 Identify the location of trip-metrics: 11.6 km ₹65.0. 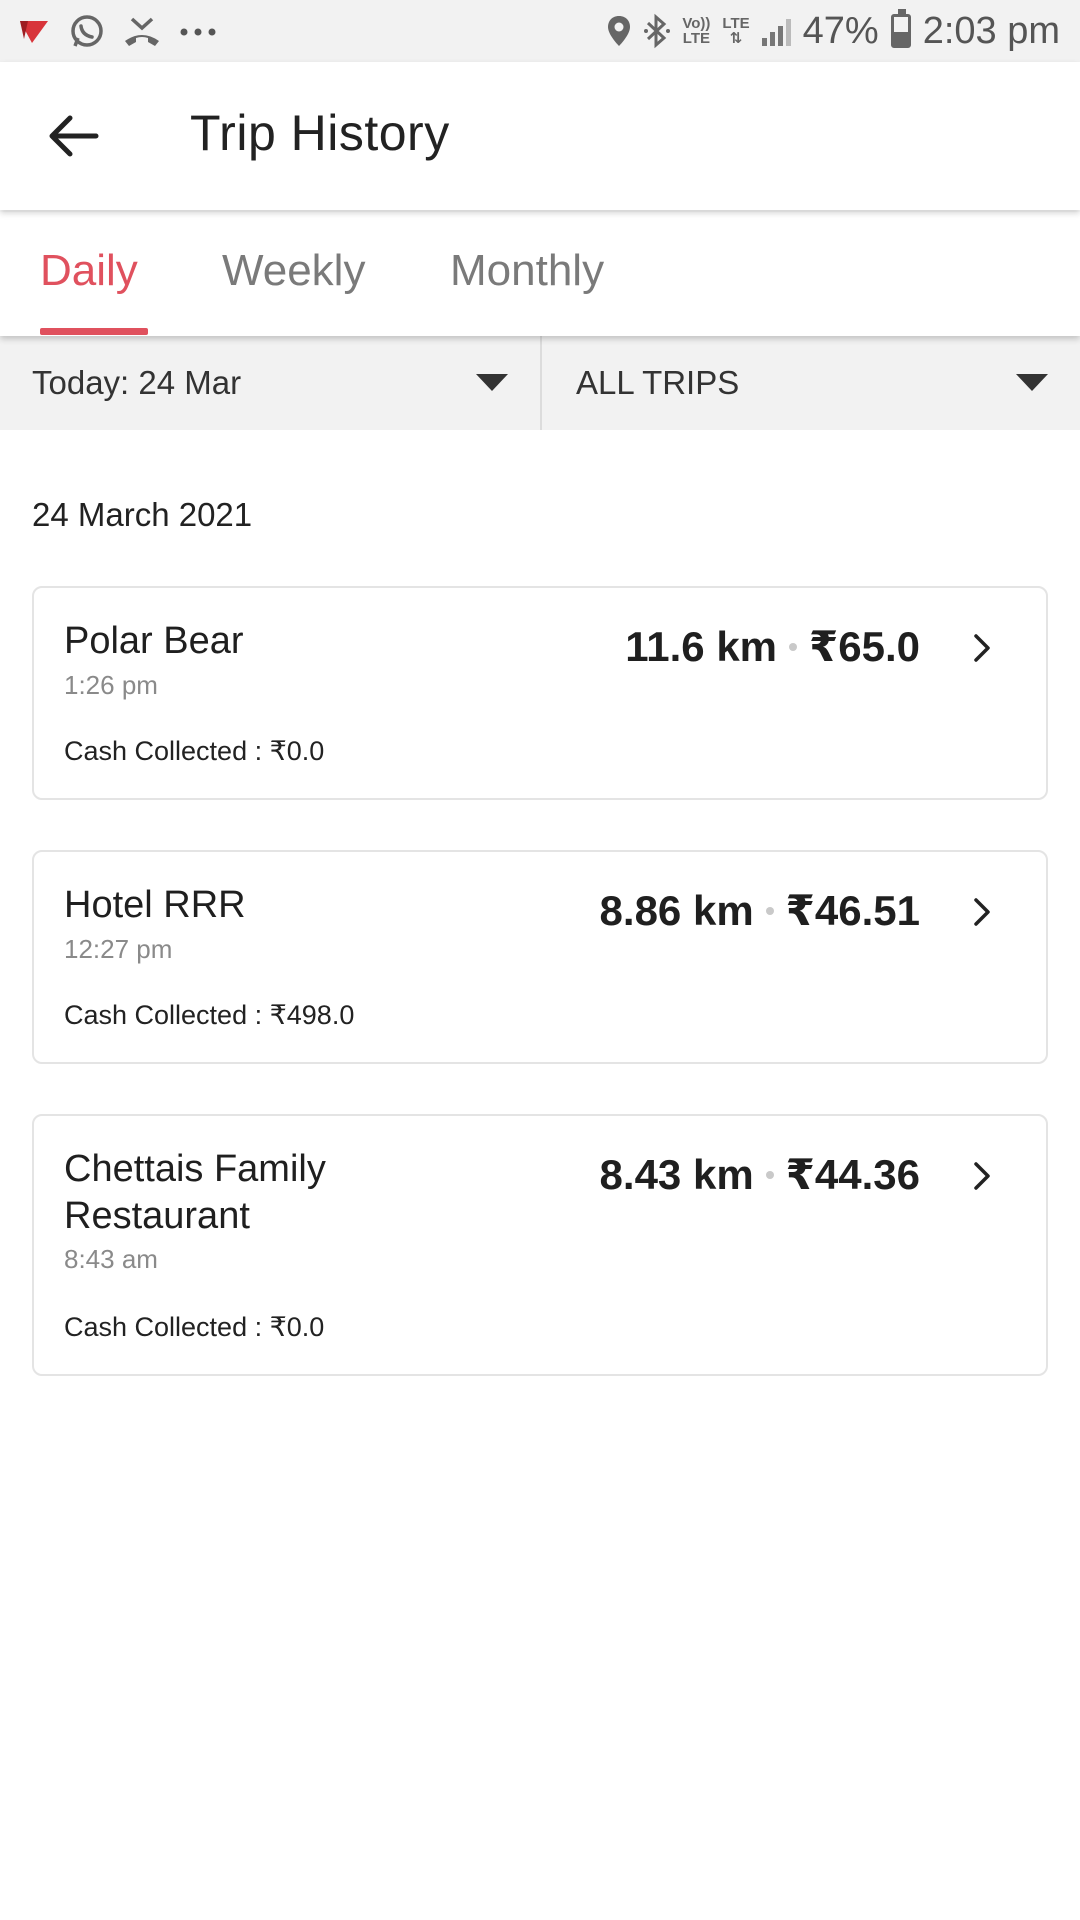
(772, 646).